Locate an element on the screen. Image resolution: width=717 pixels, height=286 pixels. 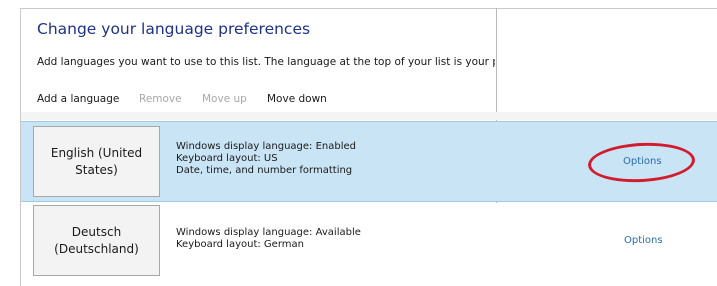
keyboard-layout: Keyboard layout: US is located at coordinates (227, 158).